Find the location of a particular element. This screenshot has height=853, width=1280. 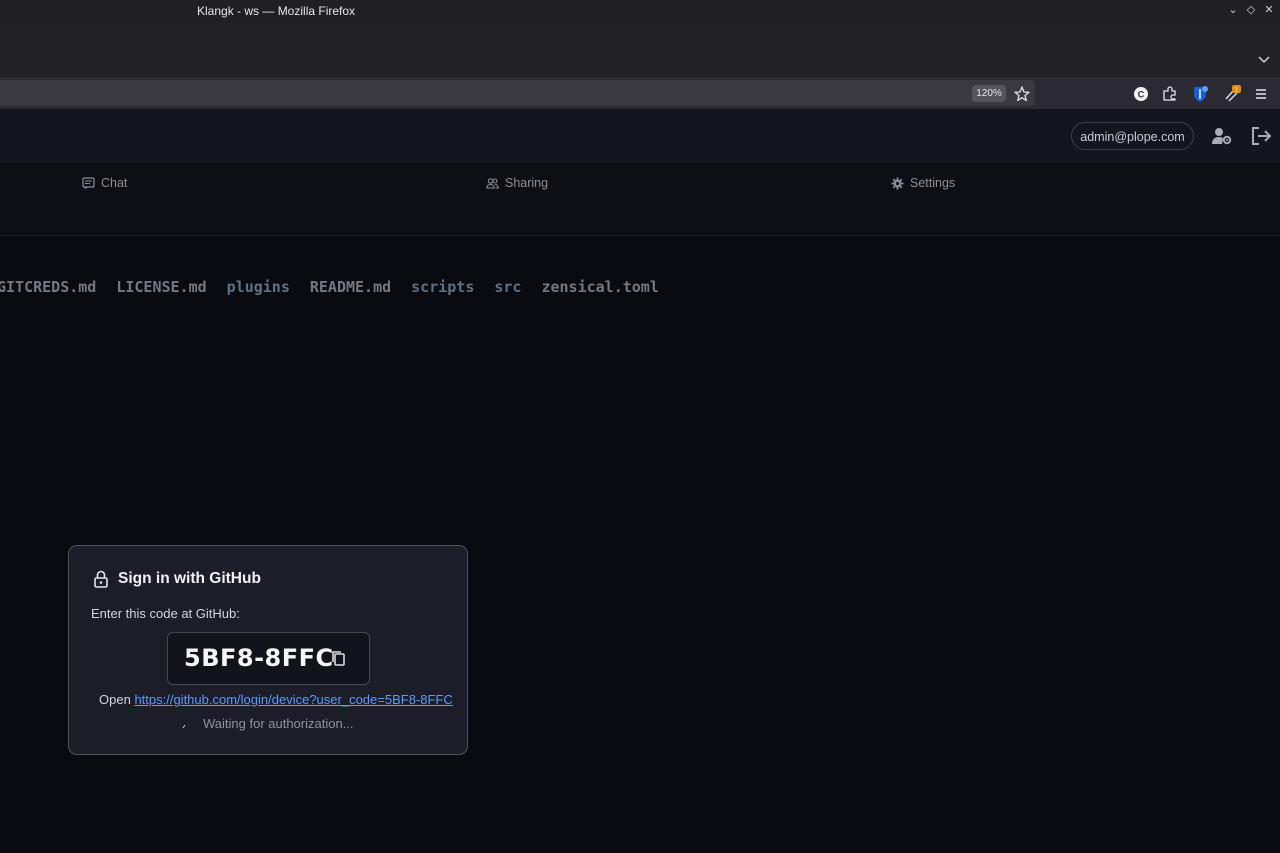

extension-c-icon: C is located at coordinates (1141, 94).